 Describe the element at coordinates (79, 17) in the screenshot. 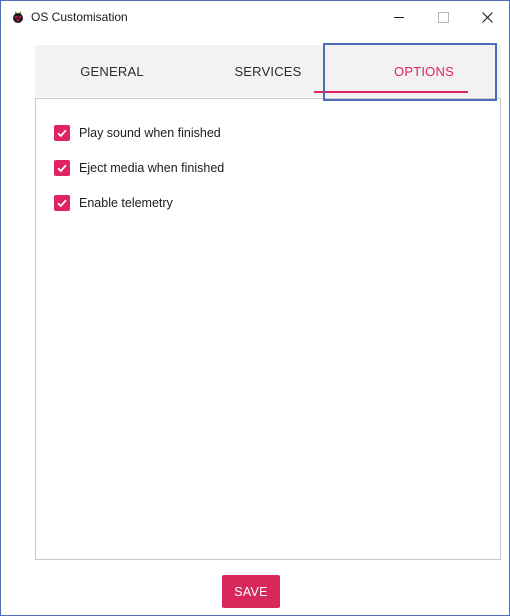

I see `window-title: OS Customisation` at that location.